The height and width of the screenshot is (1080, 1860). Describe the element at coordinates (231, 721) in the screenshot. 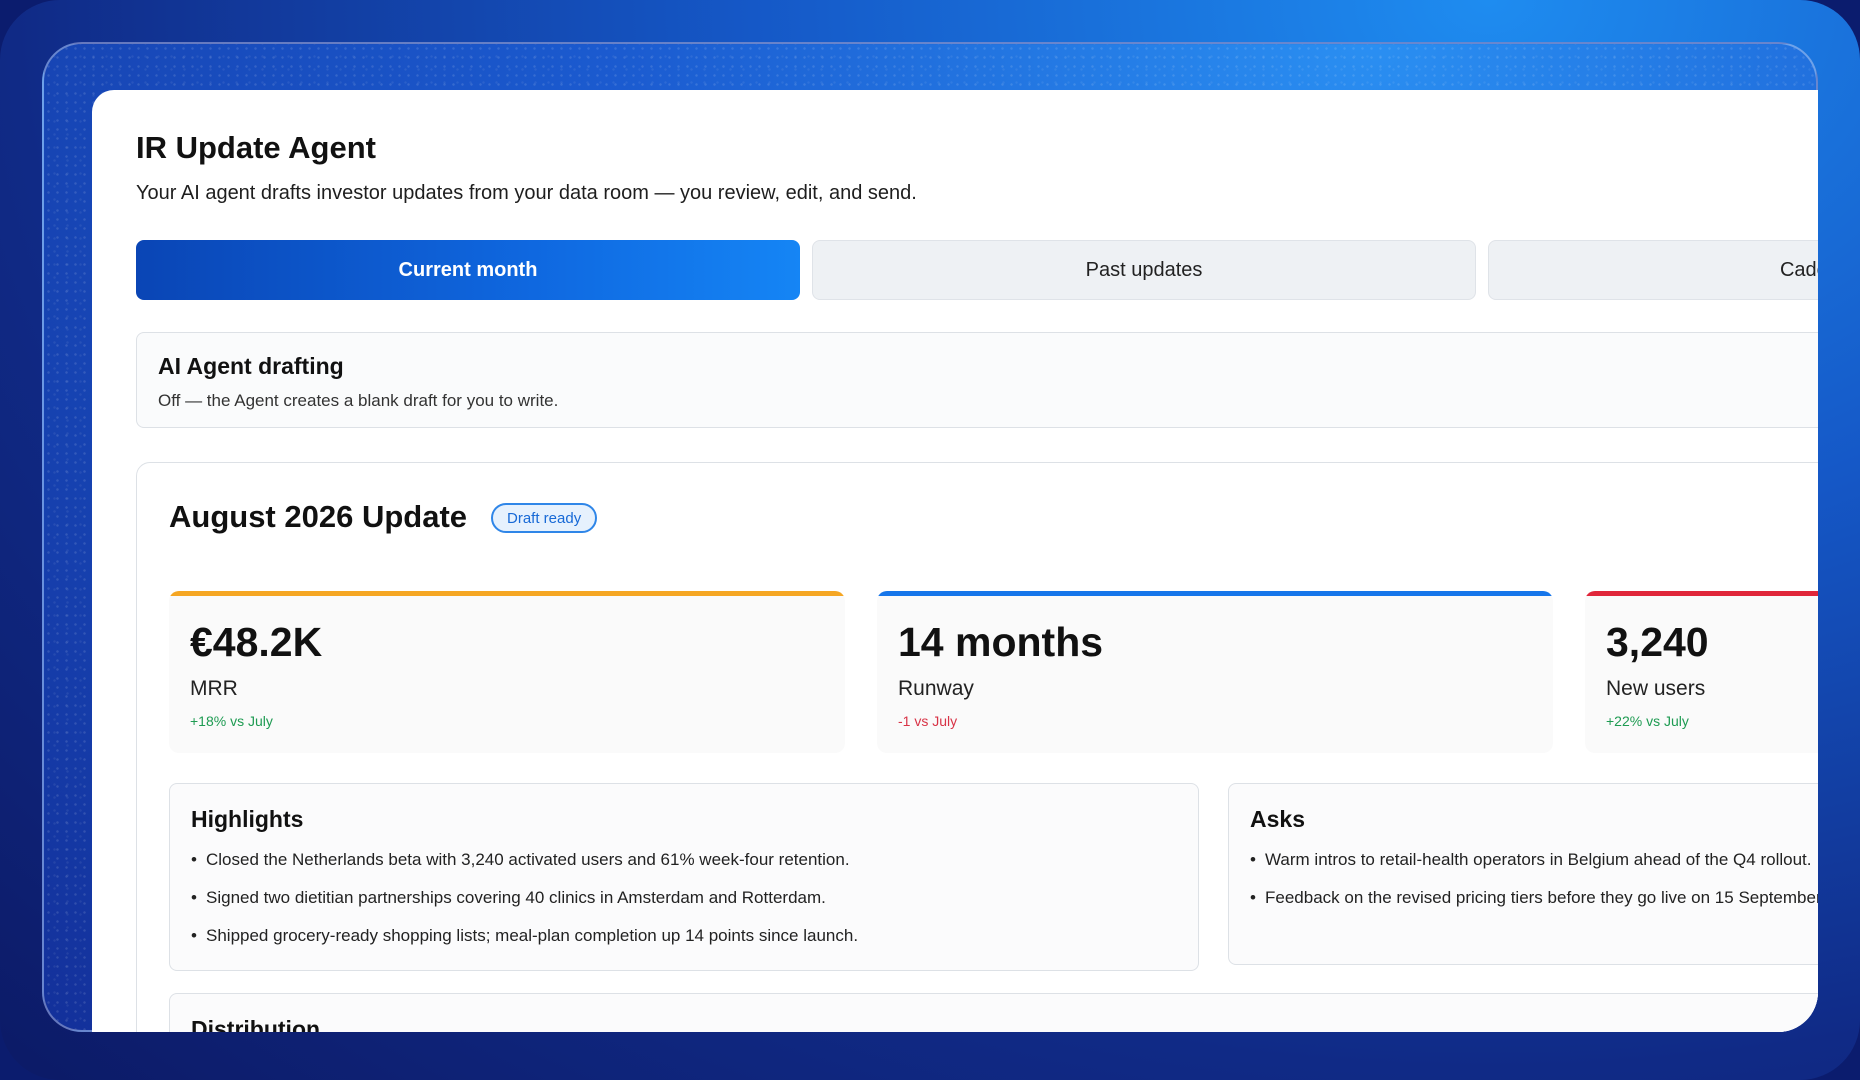

I see `metric-delta: +18% vs July` at that location.